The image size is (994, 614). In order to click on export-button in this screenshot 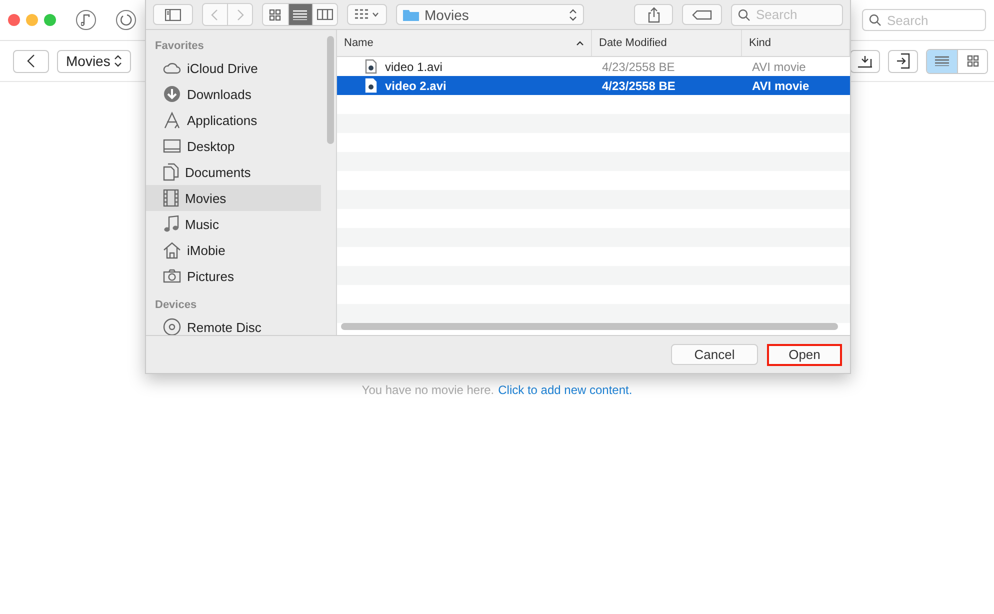, I will do `click(865, 61)`.